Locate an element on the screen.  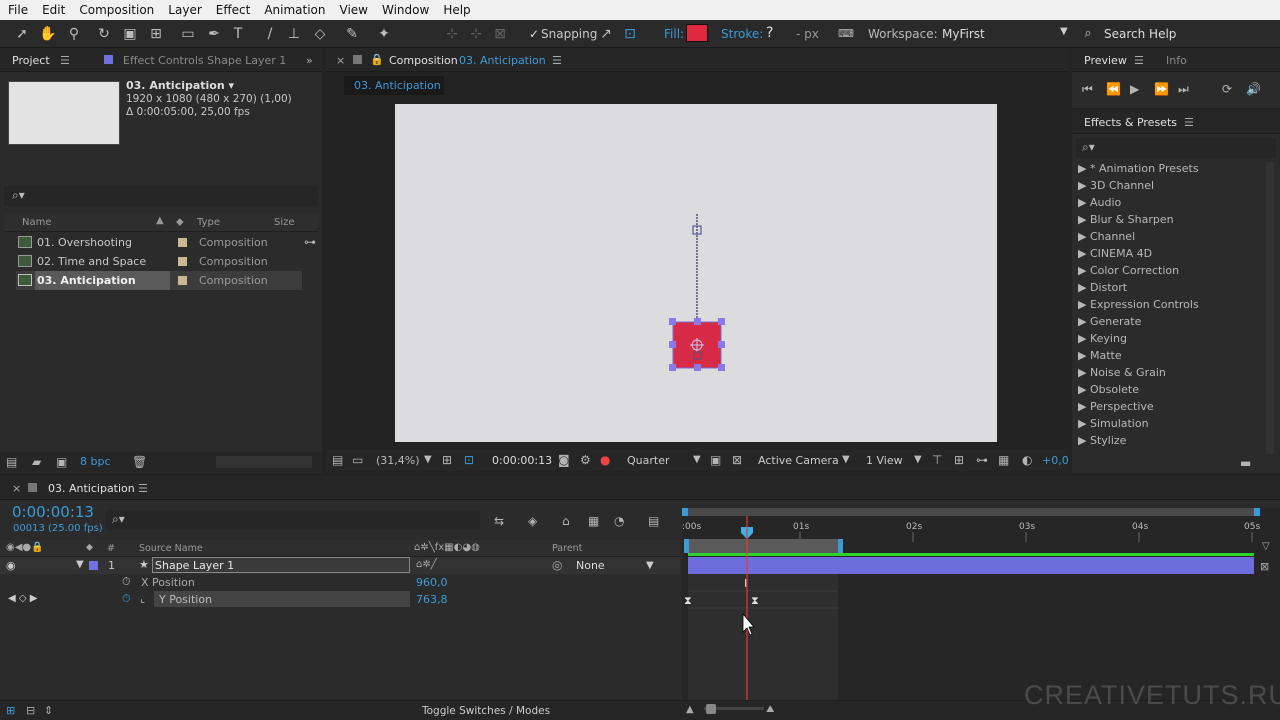
keyframe-navigator-icon: ◀ ◇ ▶ is located at coordinates (22, 598).